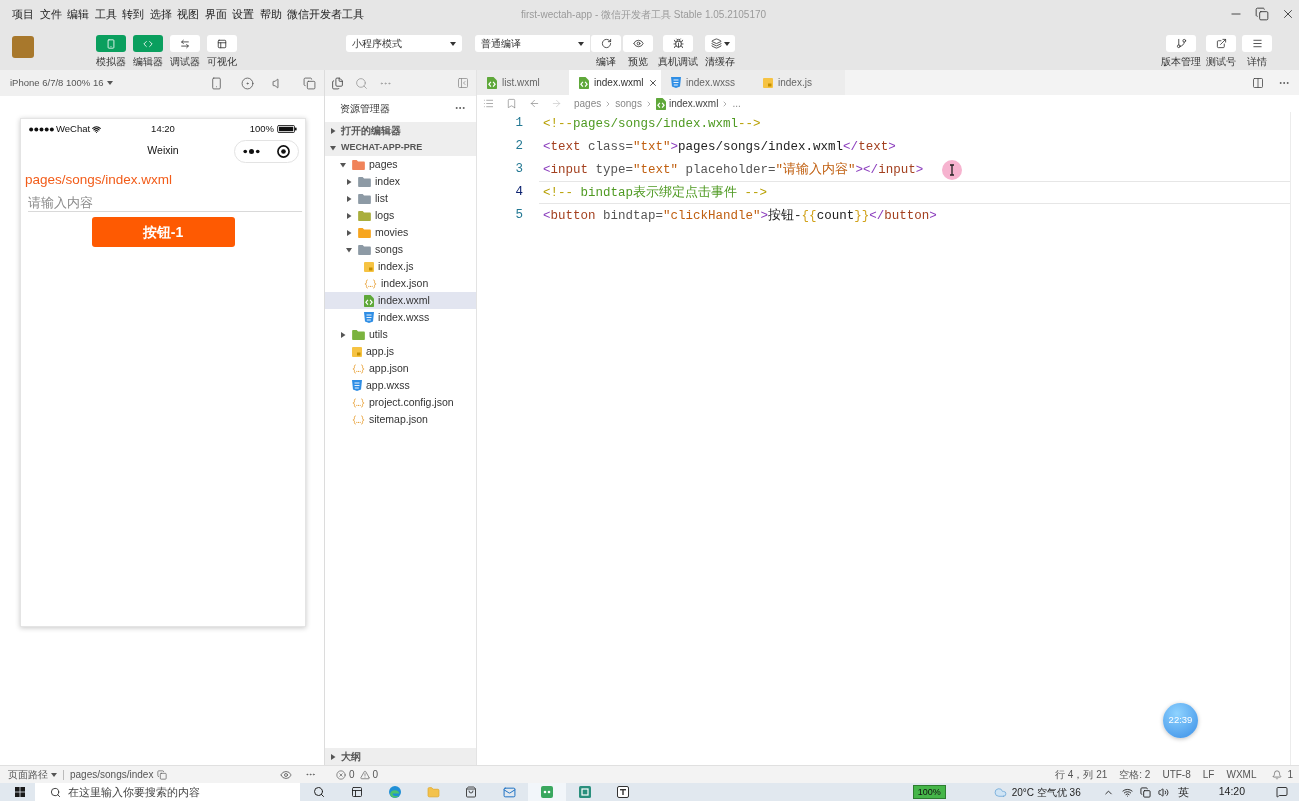 Image resolution: width=1299 pixels, height=801 pixels. What do you see at coordinates (1127, 792) in the screenshot?
I see `network-icon` at bounding box center [1127, 792].